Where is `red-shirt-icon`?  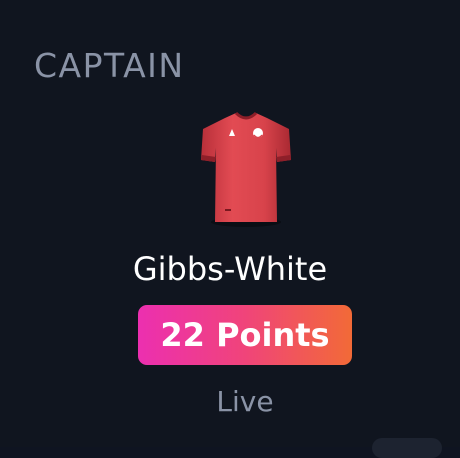 red-shirt-icon is located at coordinates (246, 169).